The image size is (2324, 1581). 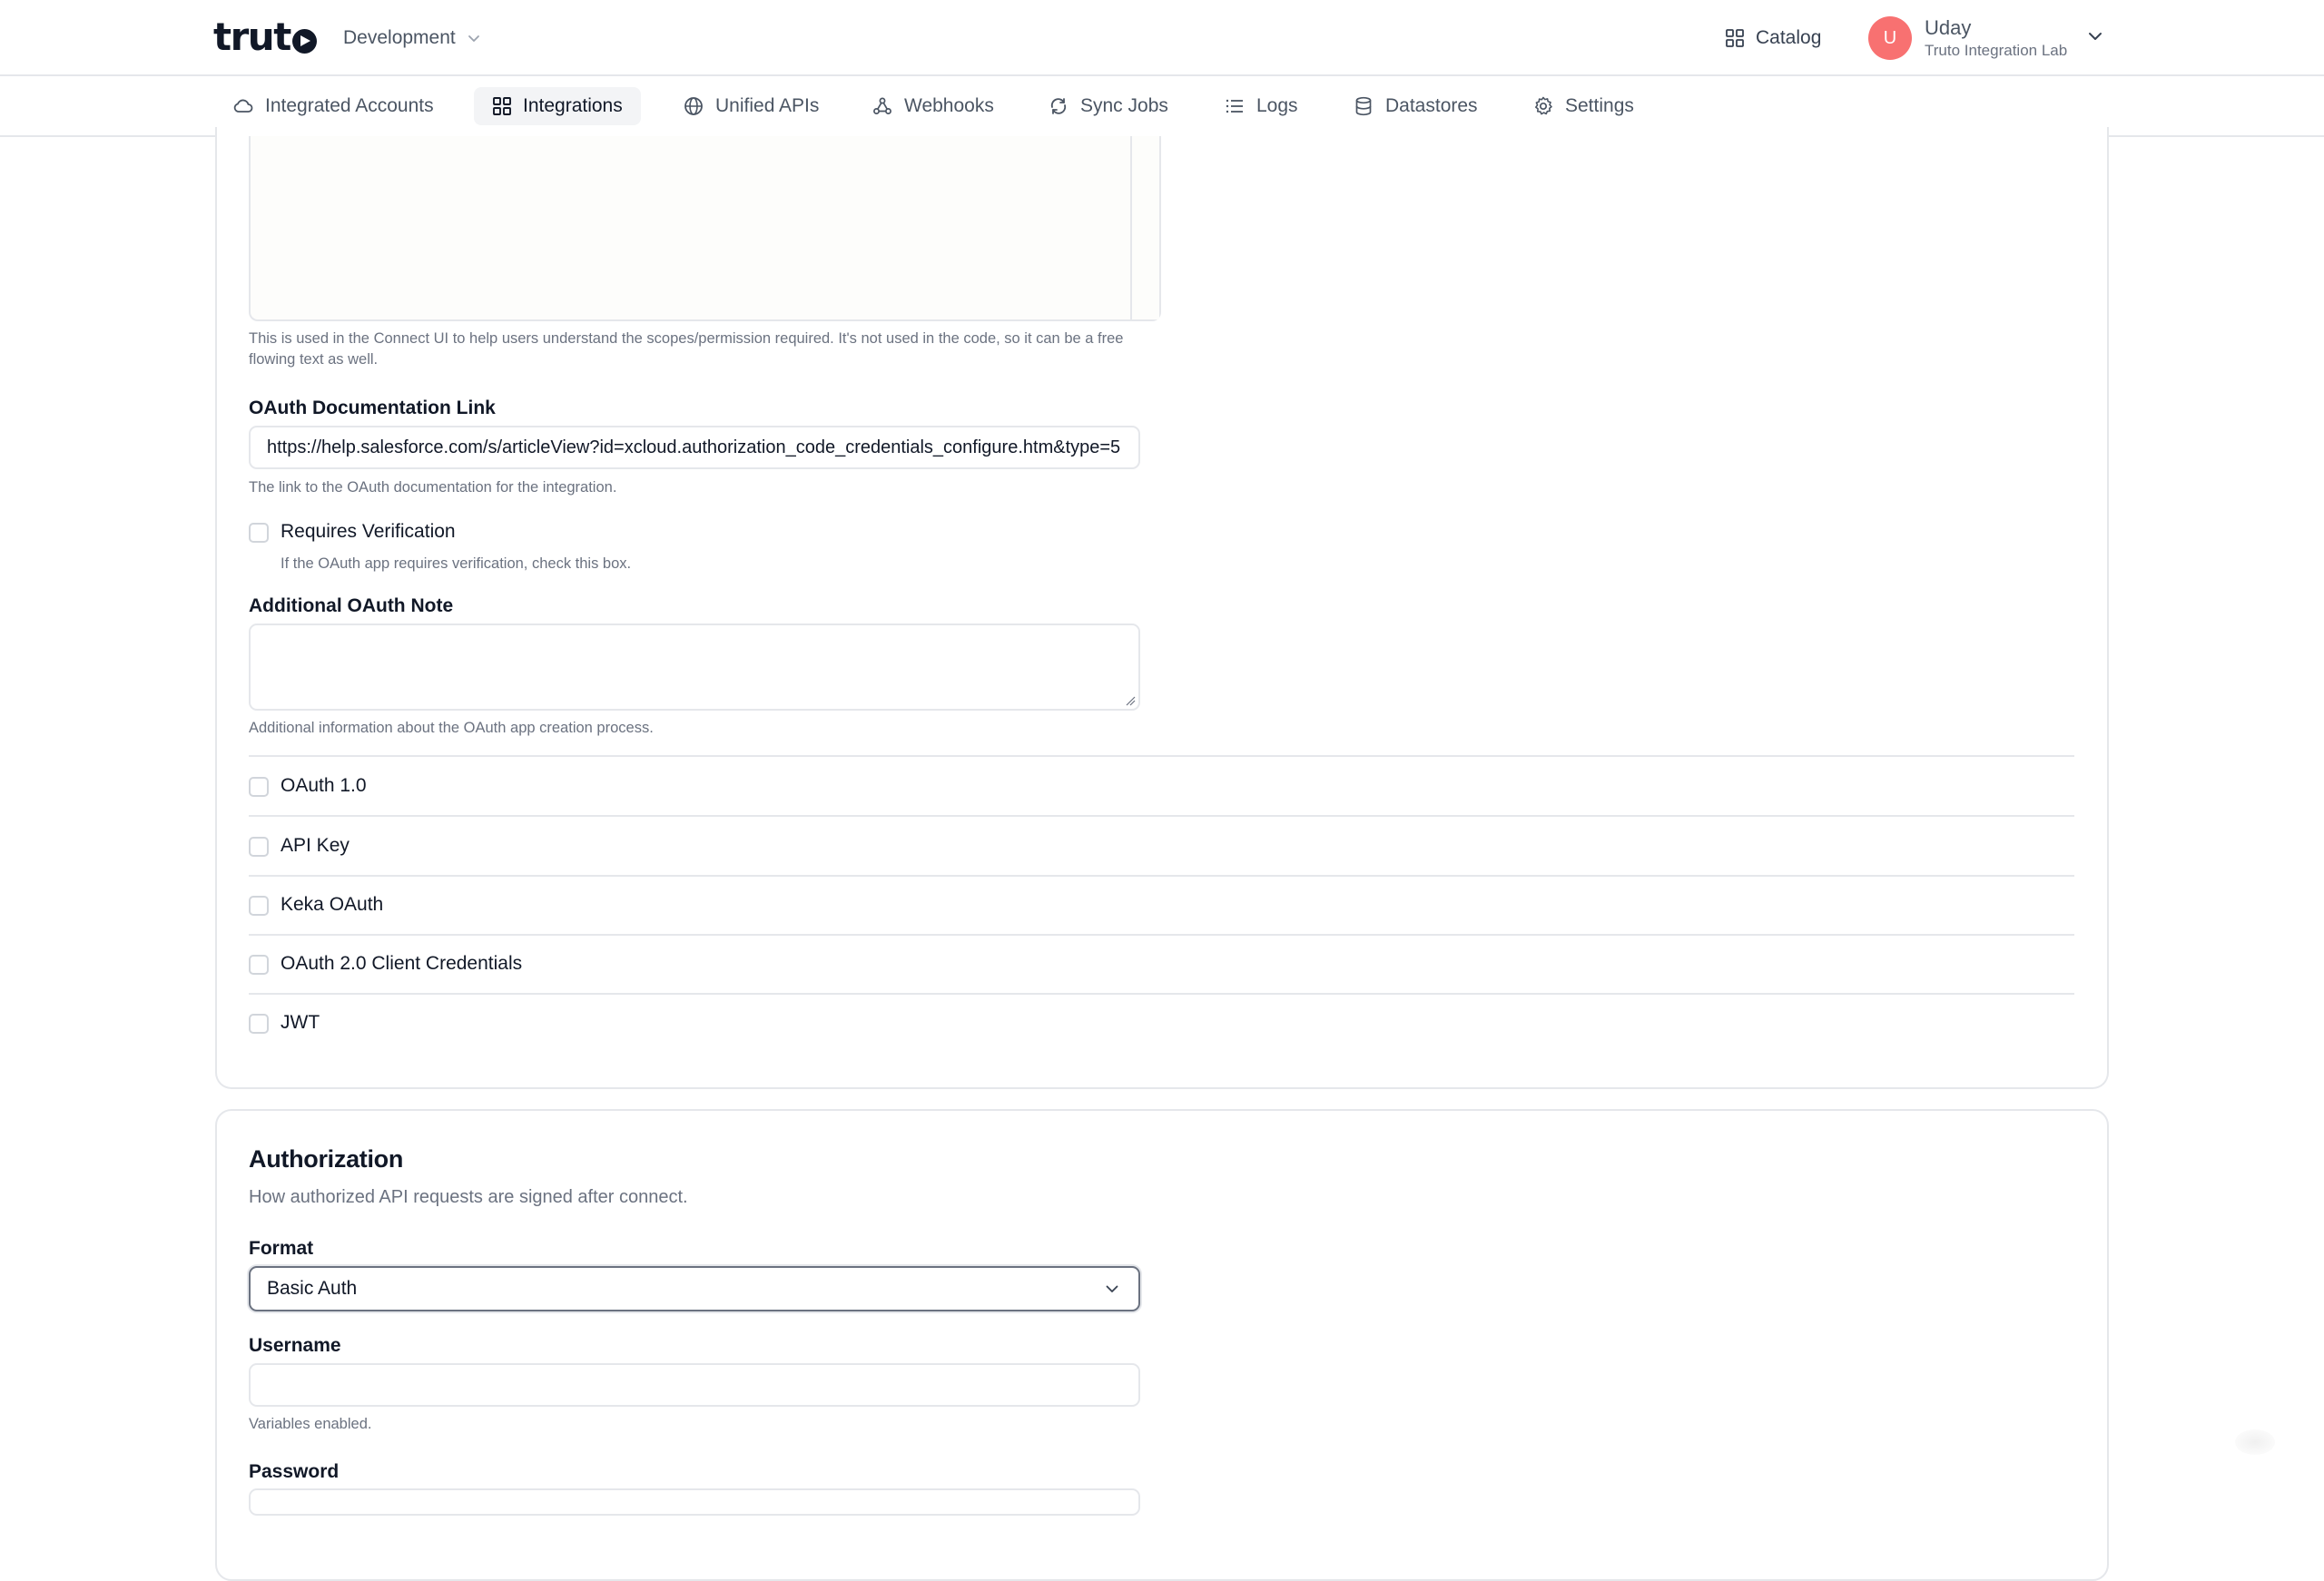 I want to click on textarea-scrollbar, so click(x=1144, y=227).